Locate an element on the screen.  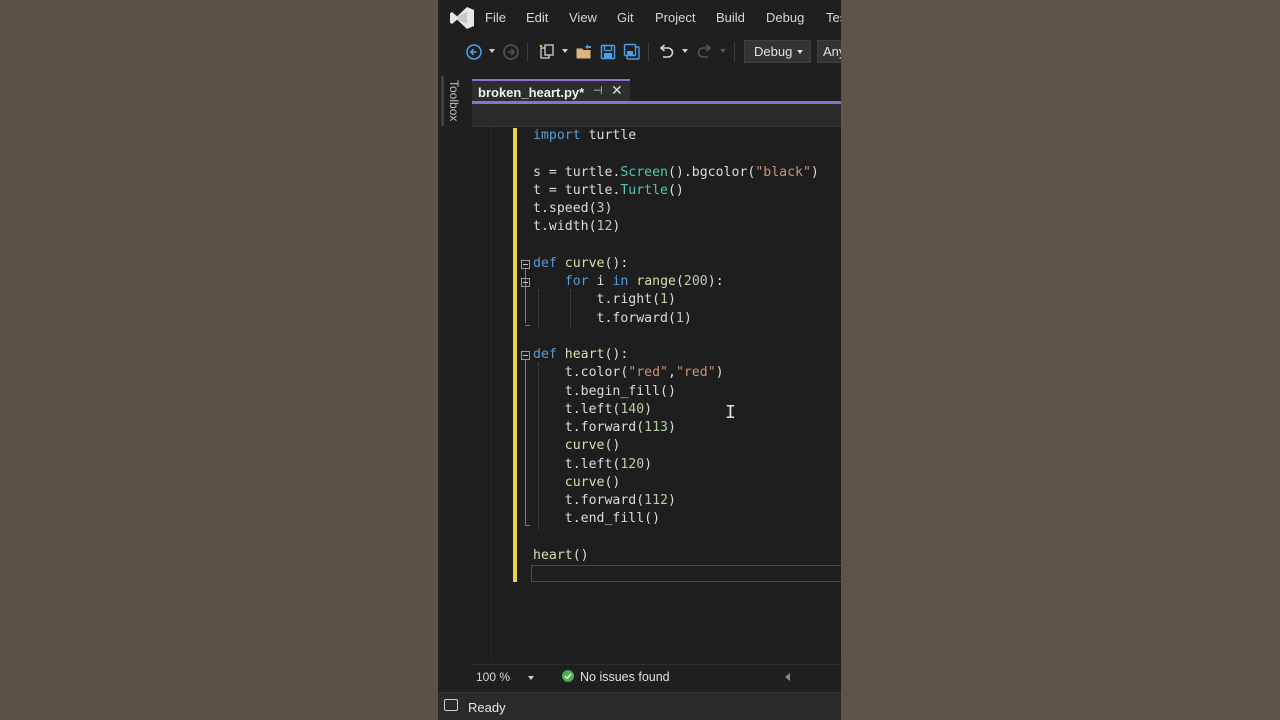
toolbox-tab-indicator is located at coordinates (442, 101).